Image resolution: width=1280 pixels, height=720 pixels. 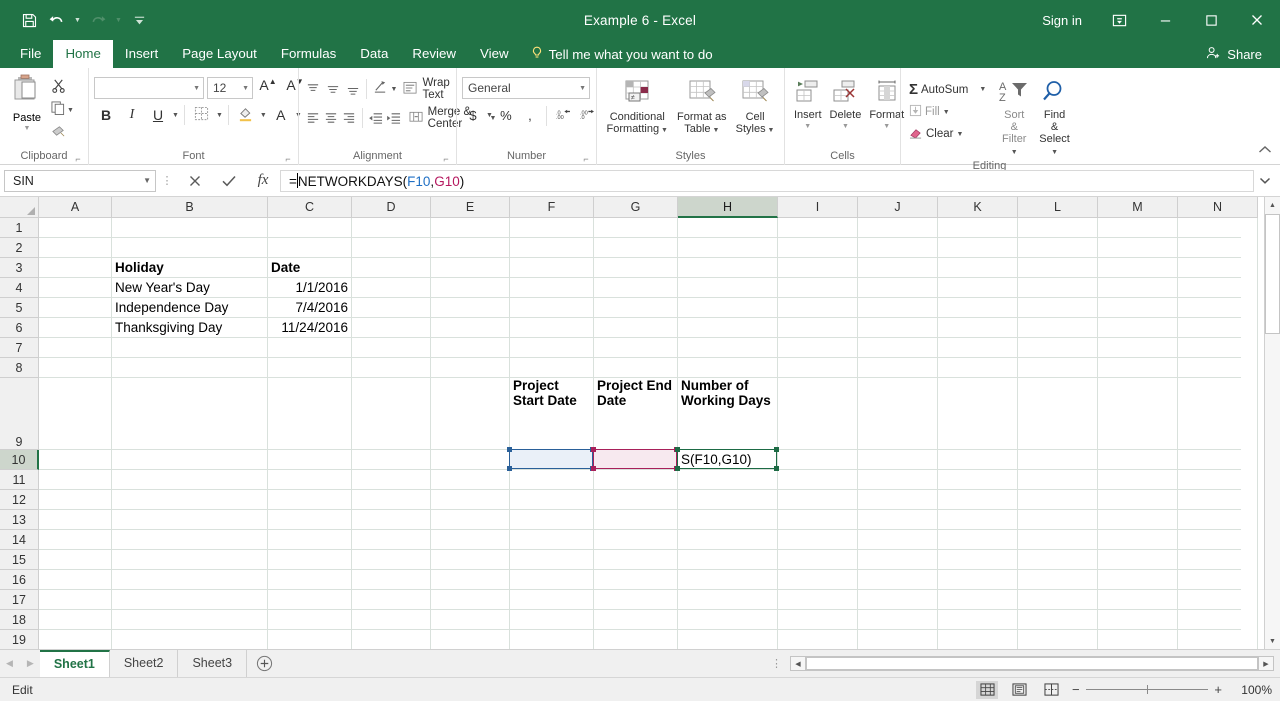 What do you see at coordinates (1234, 54) in the screenshot?
I see `share-button: Share` at bounding box center [1234, 54].